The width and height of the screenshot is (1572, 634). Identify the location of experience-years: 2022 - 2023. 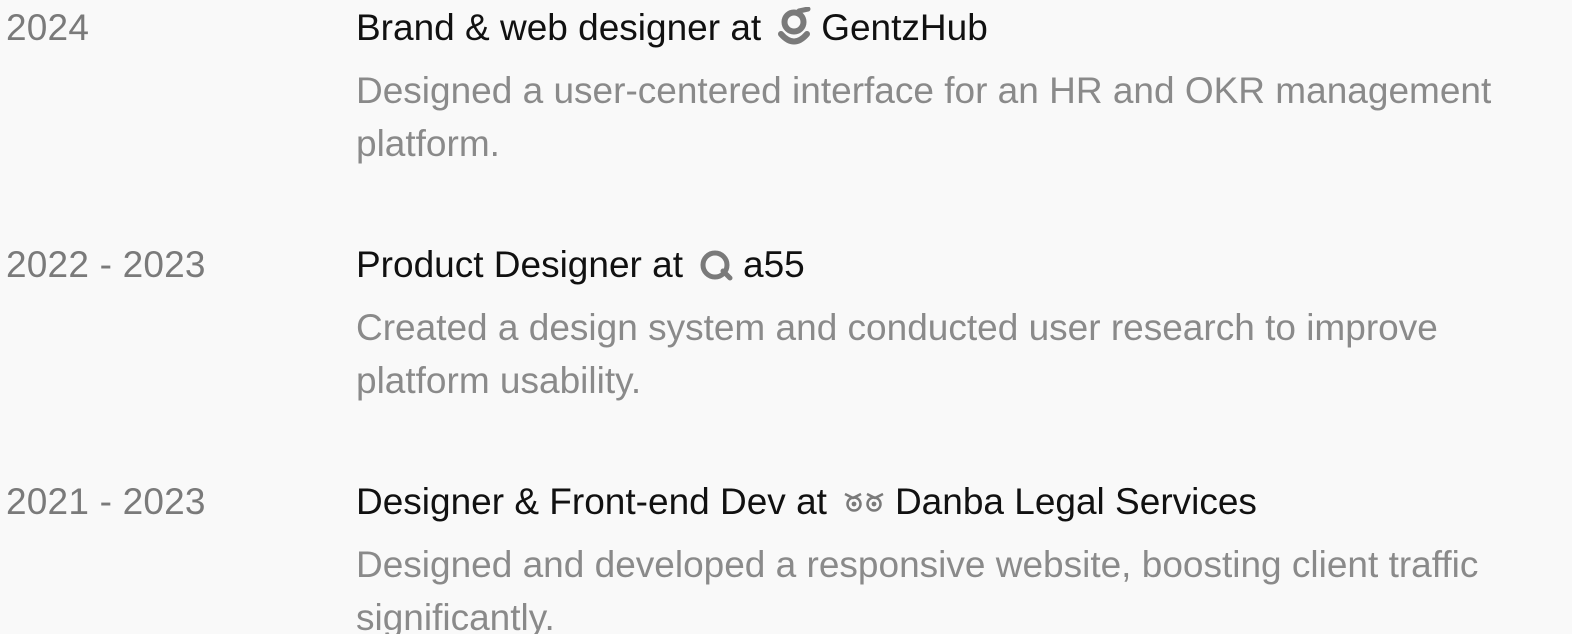
(106, 264).